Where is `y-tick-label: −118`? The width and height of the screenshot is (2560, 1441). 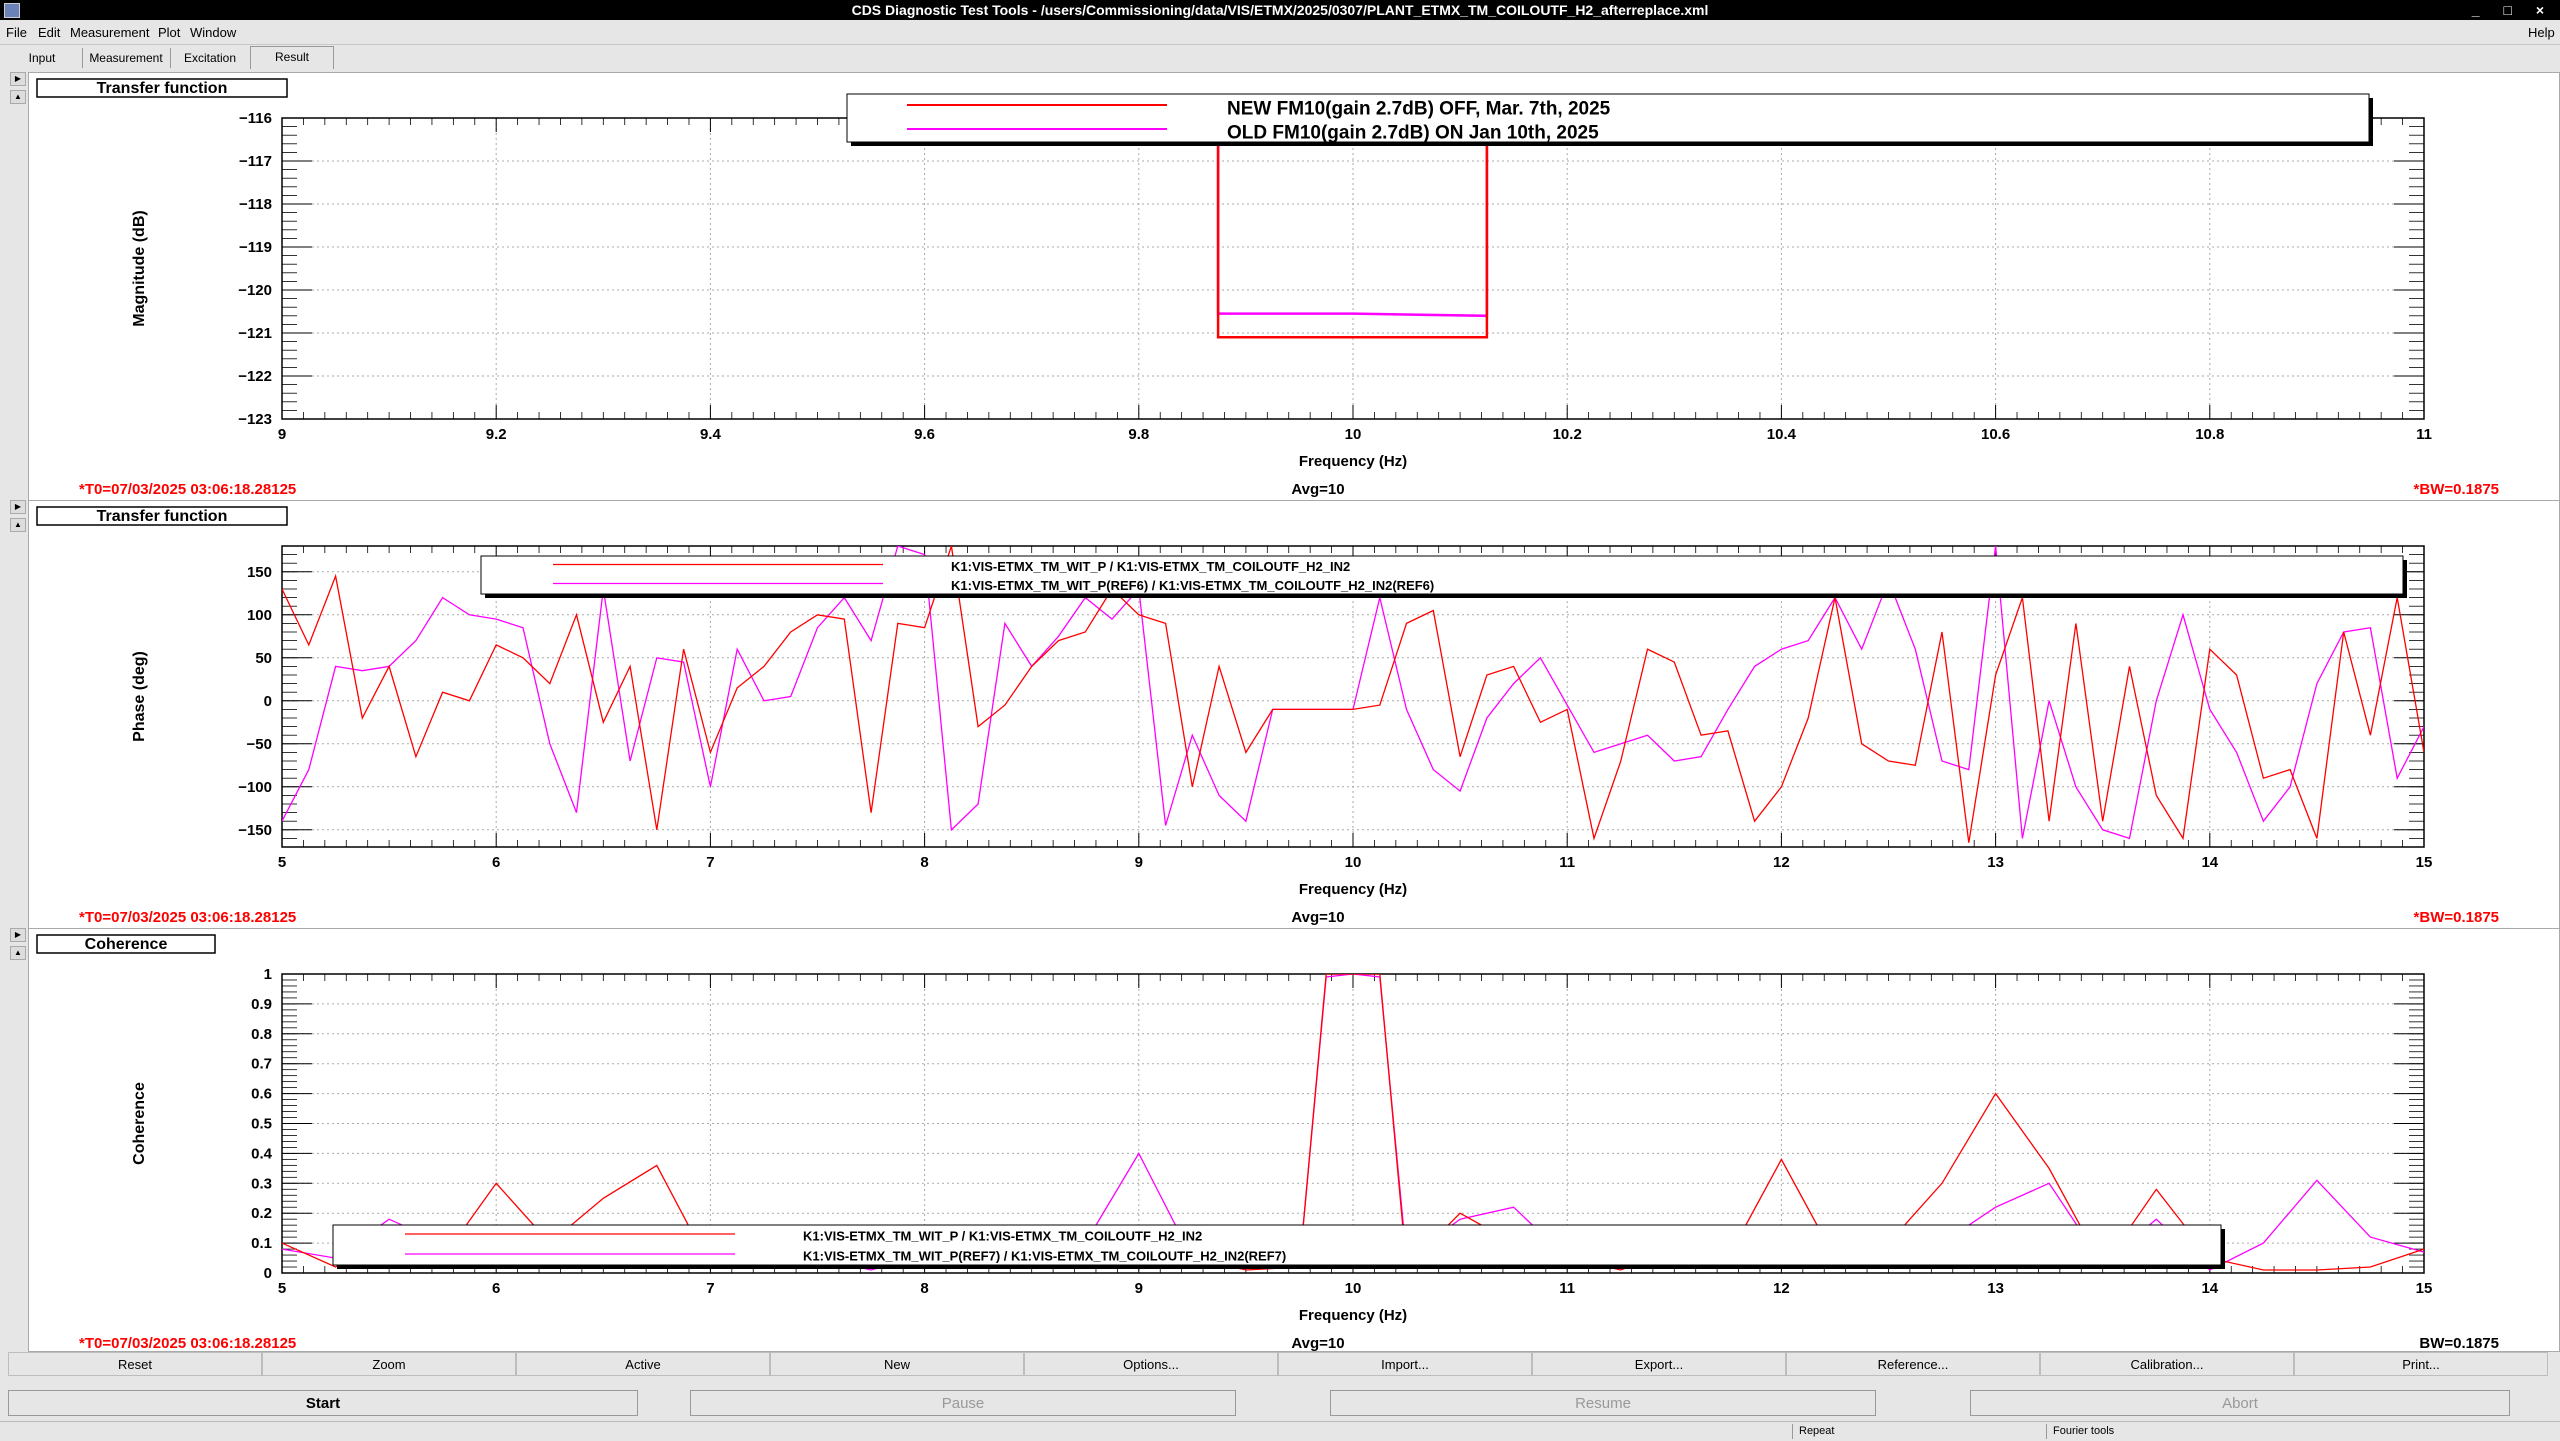
y-tick-label: −118 is located at coordinates (255, 204).